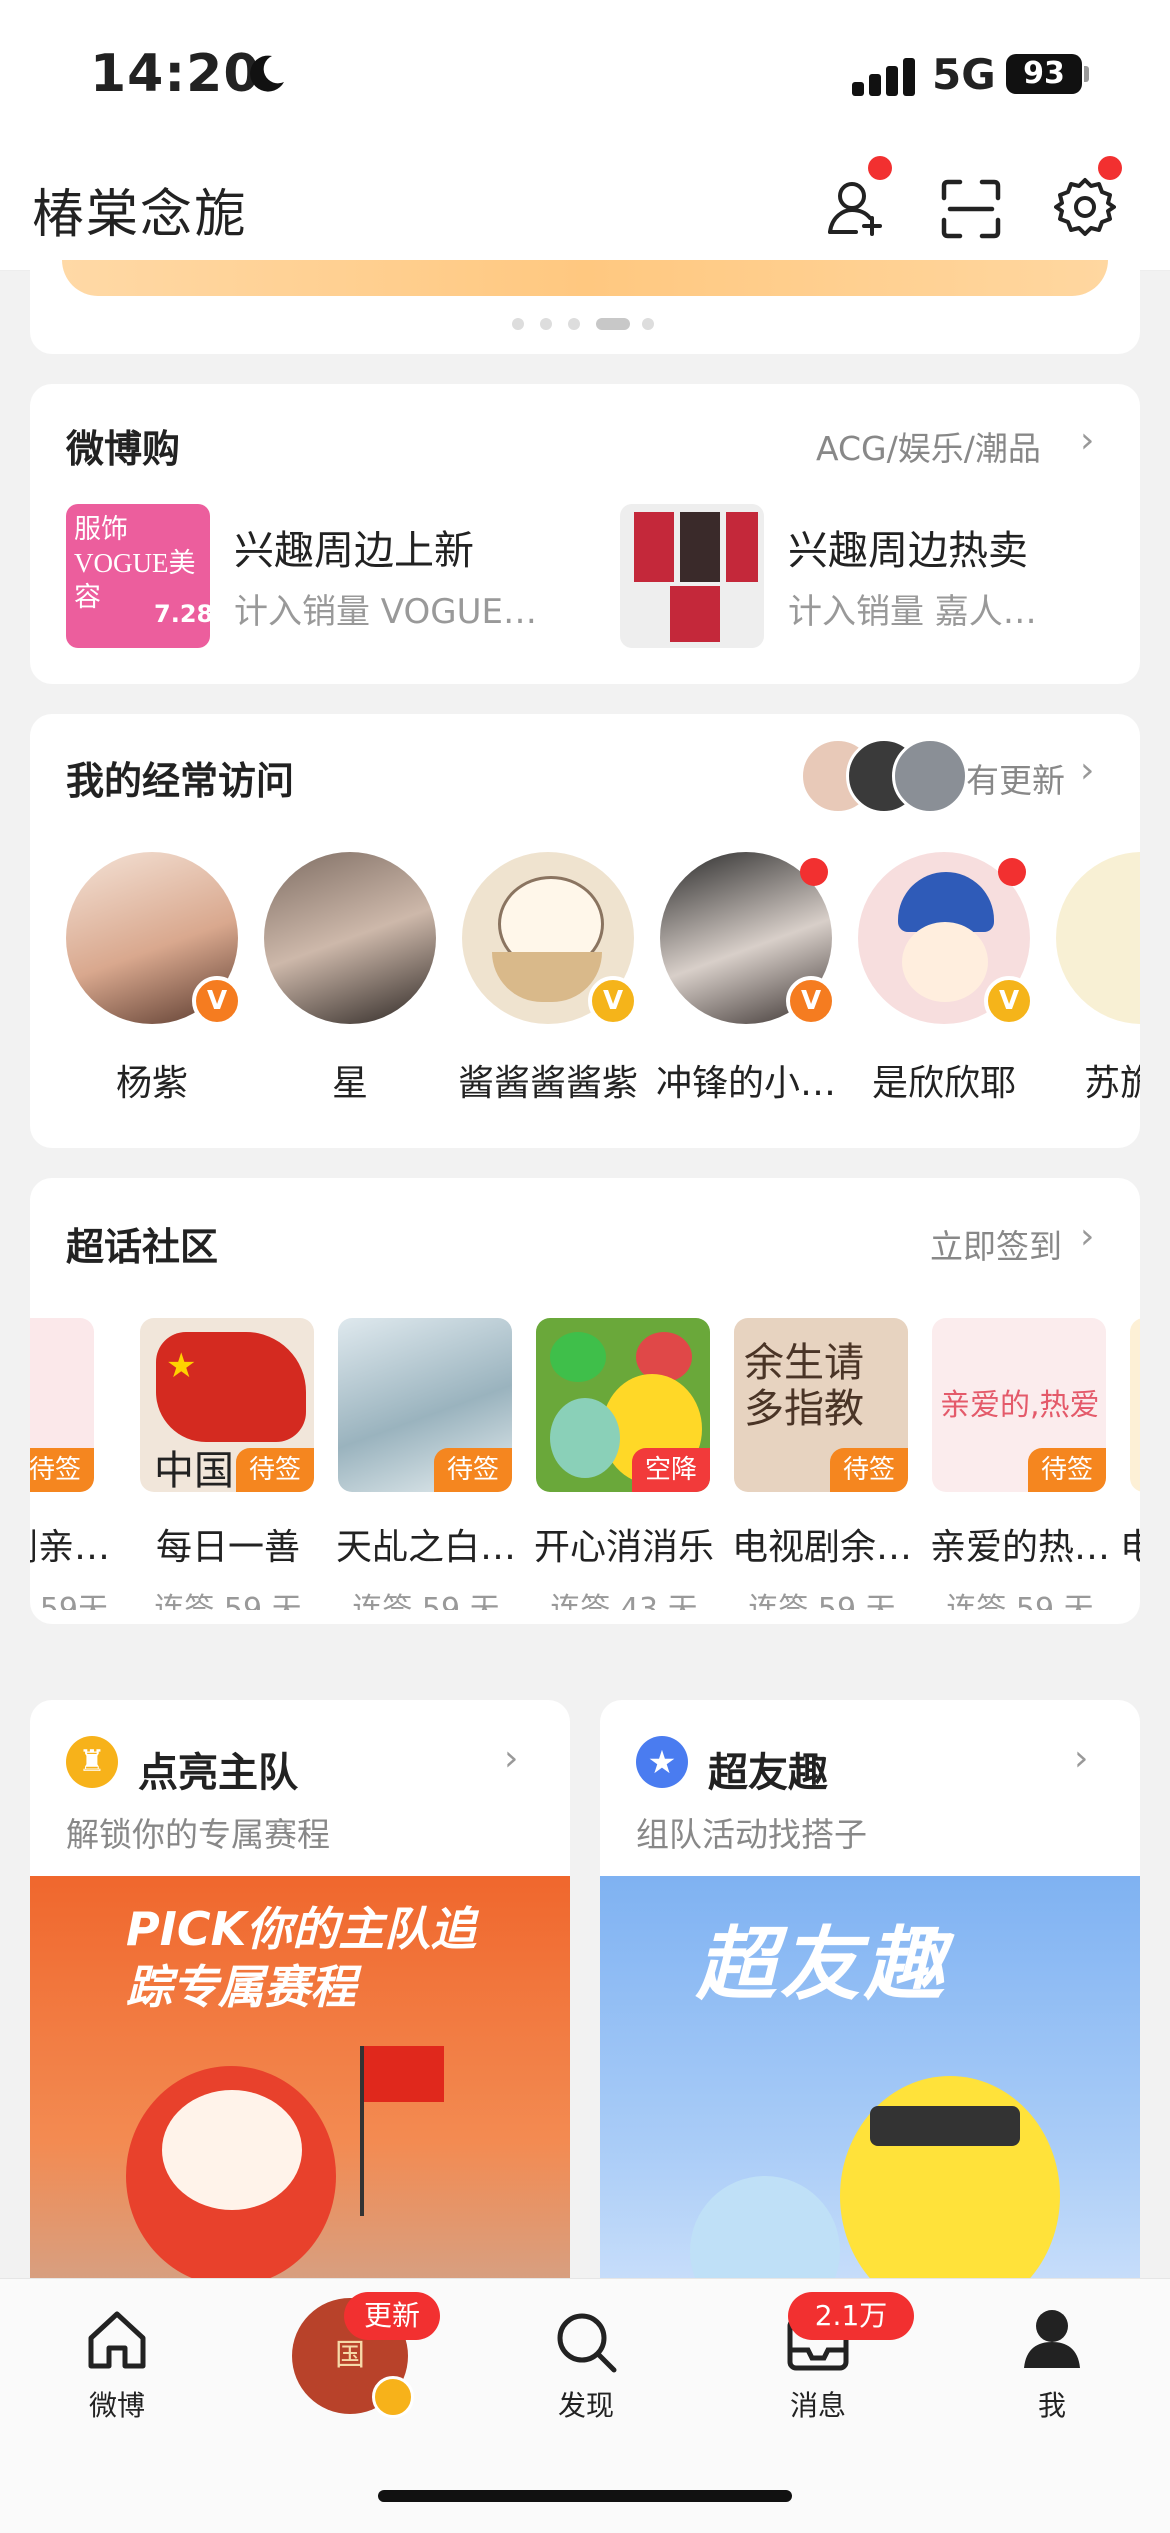  I want to click on network-label: 5G, so click(964, 74).